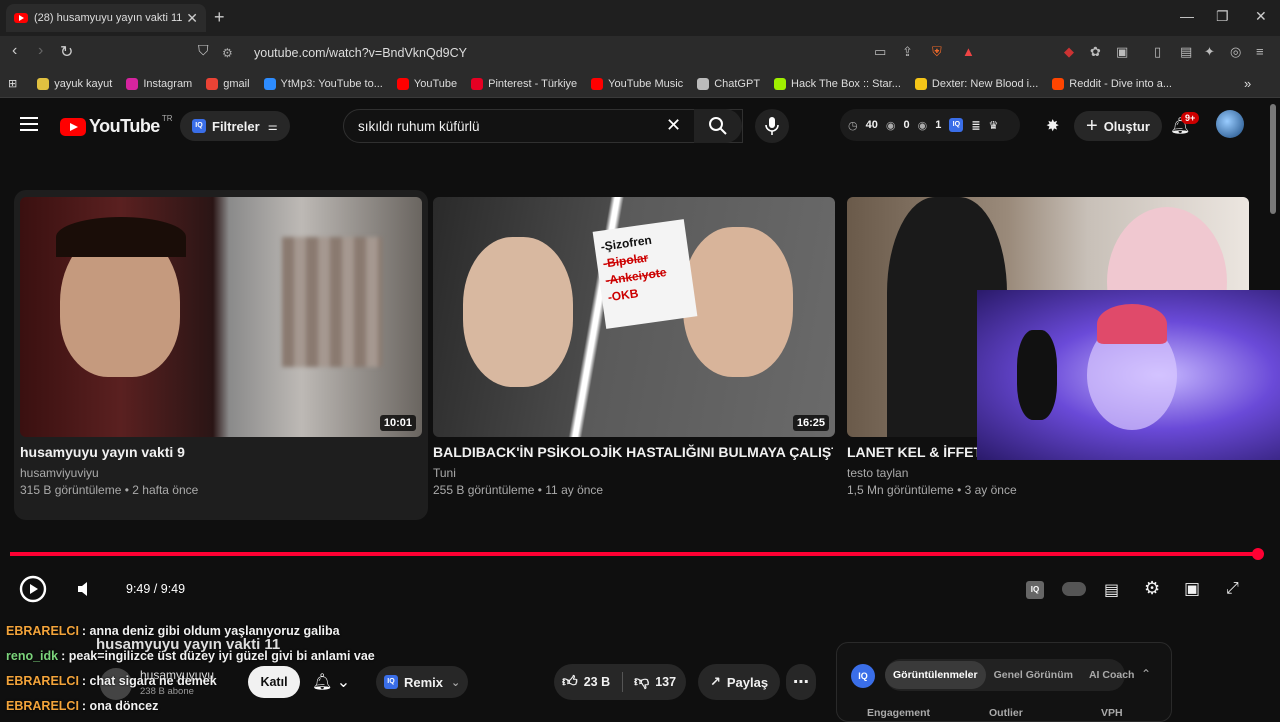 The height and width of the screenshot is (722, 1280). What do you see at coordinates (422, 682) in the screenshot?
I see `remix-button: IQ Remix ⌄` at bounding box center [422, 682].